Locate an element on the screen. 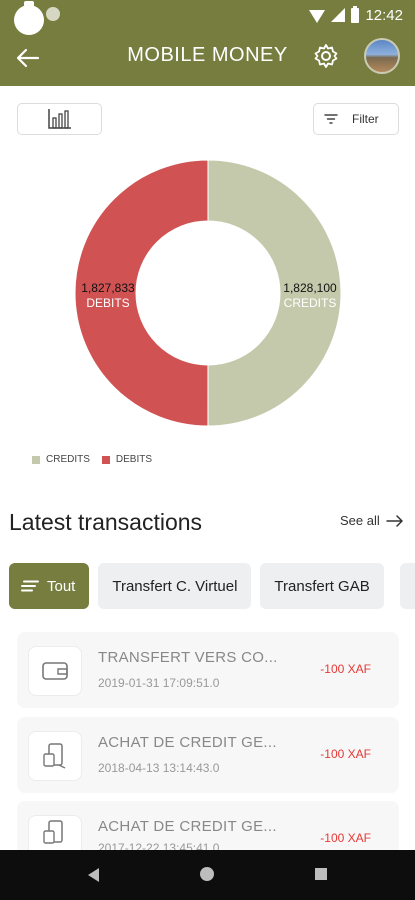  chip-label: Transfert GAB is located at coordinates (322, 586).